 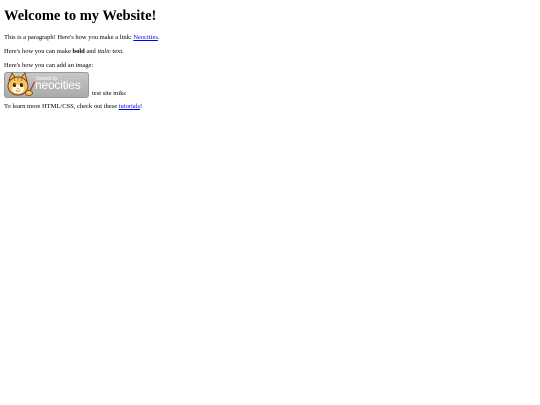 I want to click on badge-neocities-text: neocities, so click(x=58, y=85).